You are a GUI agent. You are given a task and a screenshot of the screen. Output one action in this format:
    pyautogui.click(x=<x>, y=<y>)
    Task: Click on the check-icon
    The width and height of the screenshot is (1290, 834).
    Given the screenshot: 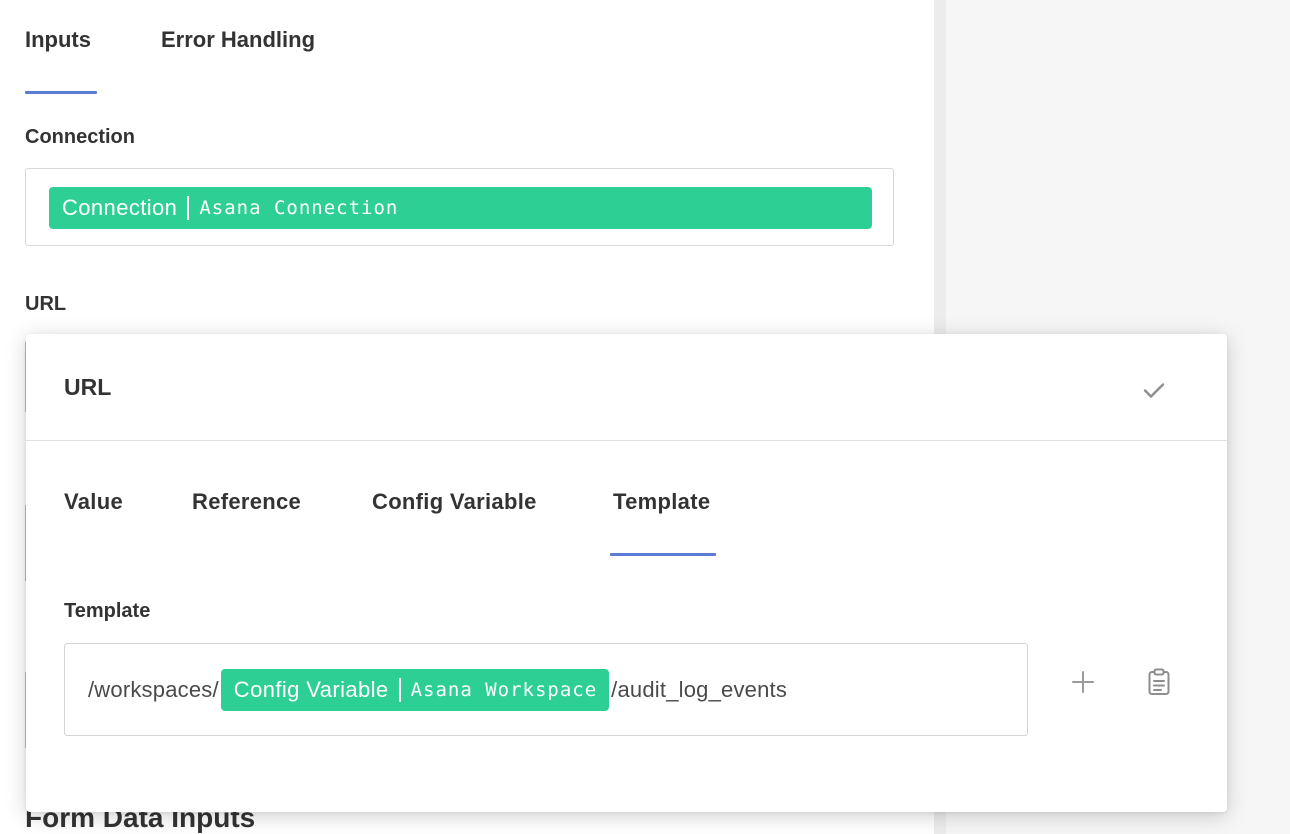 What is the action you would take?
    pyautogui.click(x=1154, y=390)
    